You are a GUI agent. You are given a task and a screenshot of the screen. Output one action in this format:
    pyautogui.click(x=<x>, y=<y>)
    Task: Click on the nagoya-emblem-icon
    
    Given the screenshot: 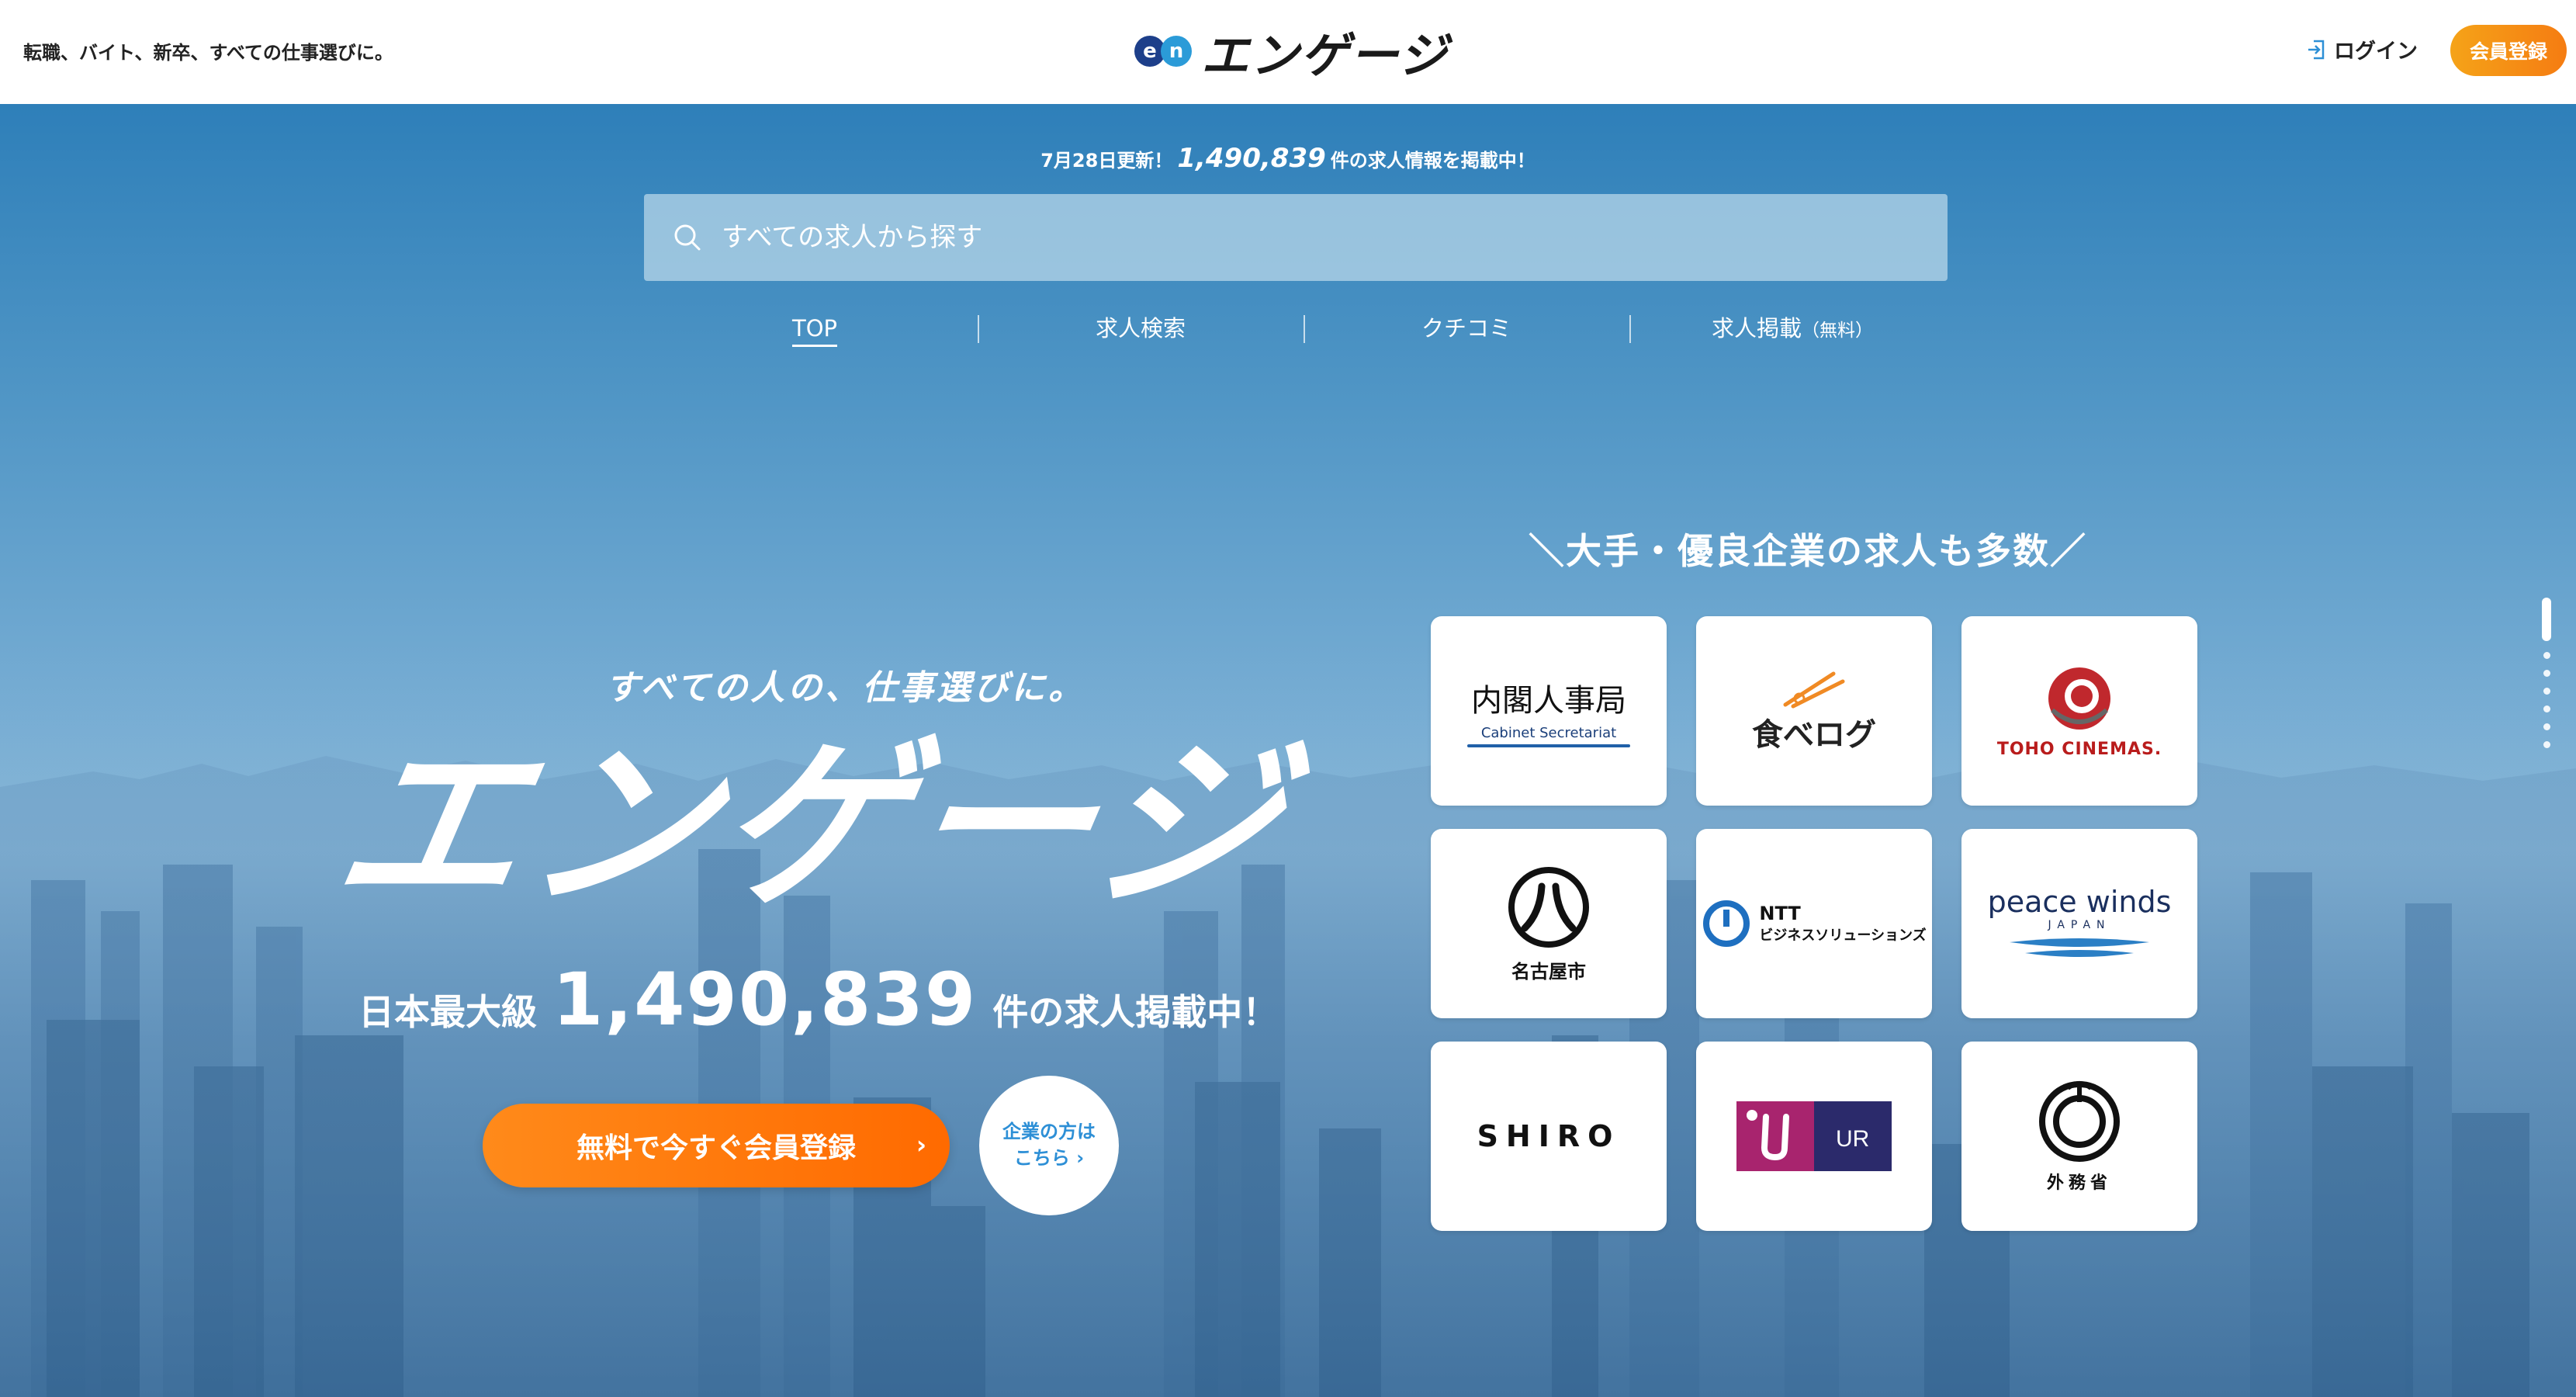 What is the action you would take?
    pyautogui.click(x=1548, y=907)
    